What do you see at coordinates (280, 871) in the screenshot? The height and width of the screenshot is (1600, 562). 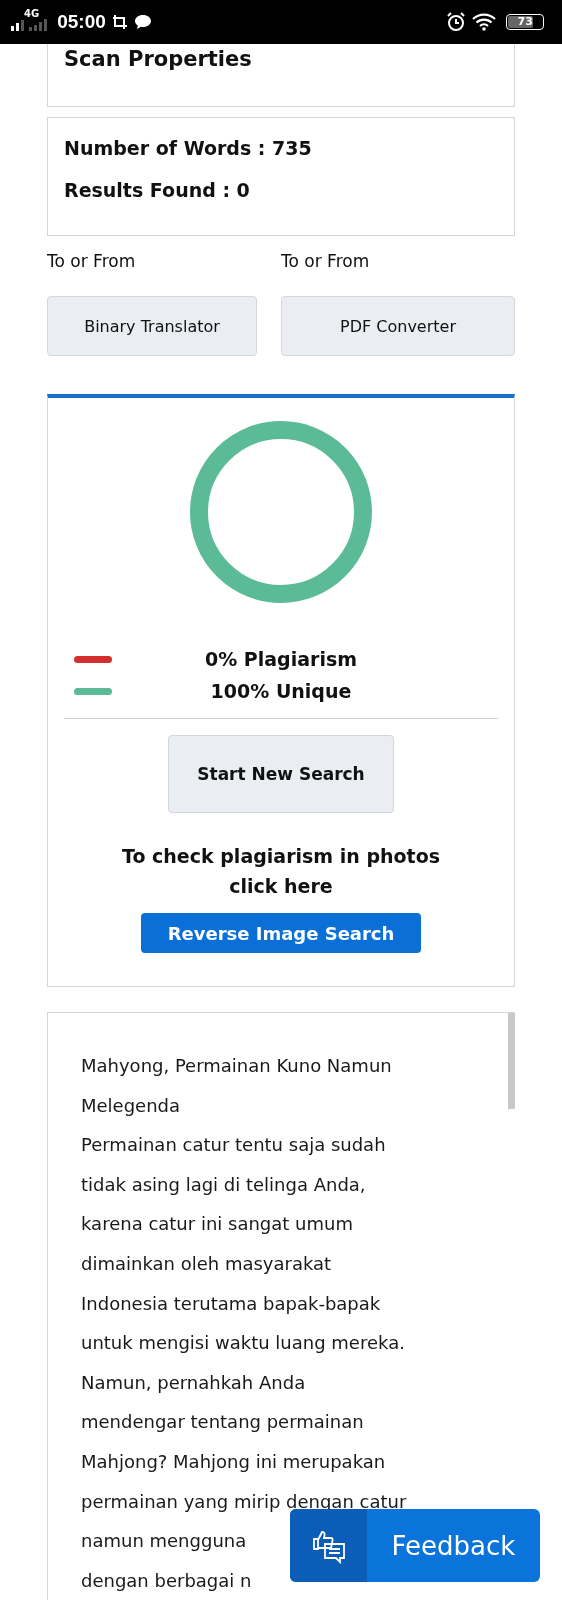 I see `hint-text: To check plagiarism in photos click here` at bounding box center [280, 871].